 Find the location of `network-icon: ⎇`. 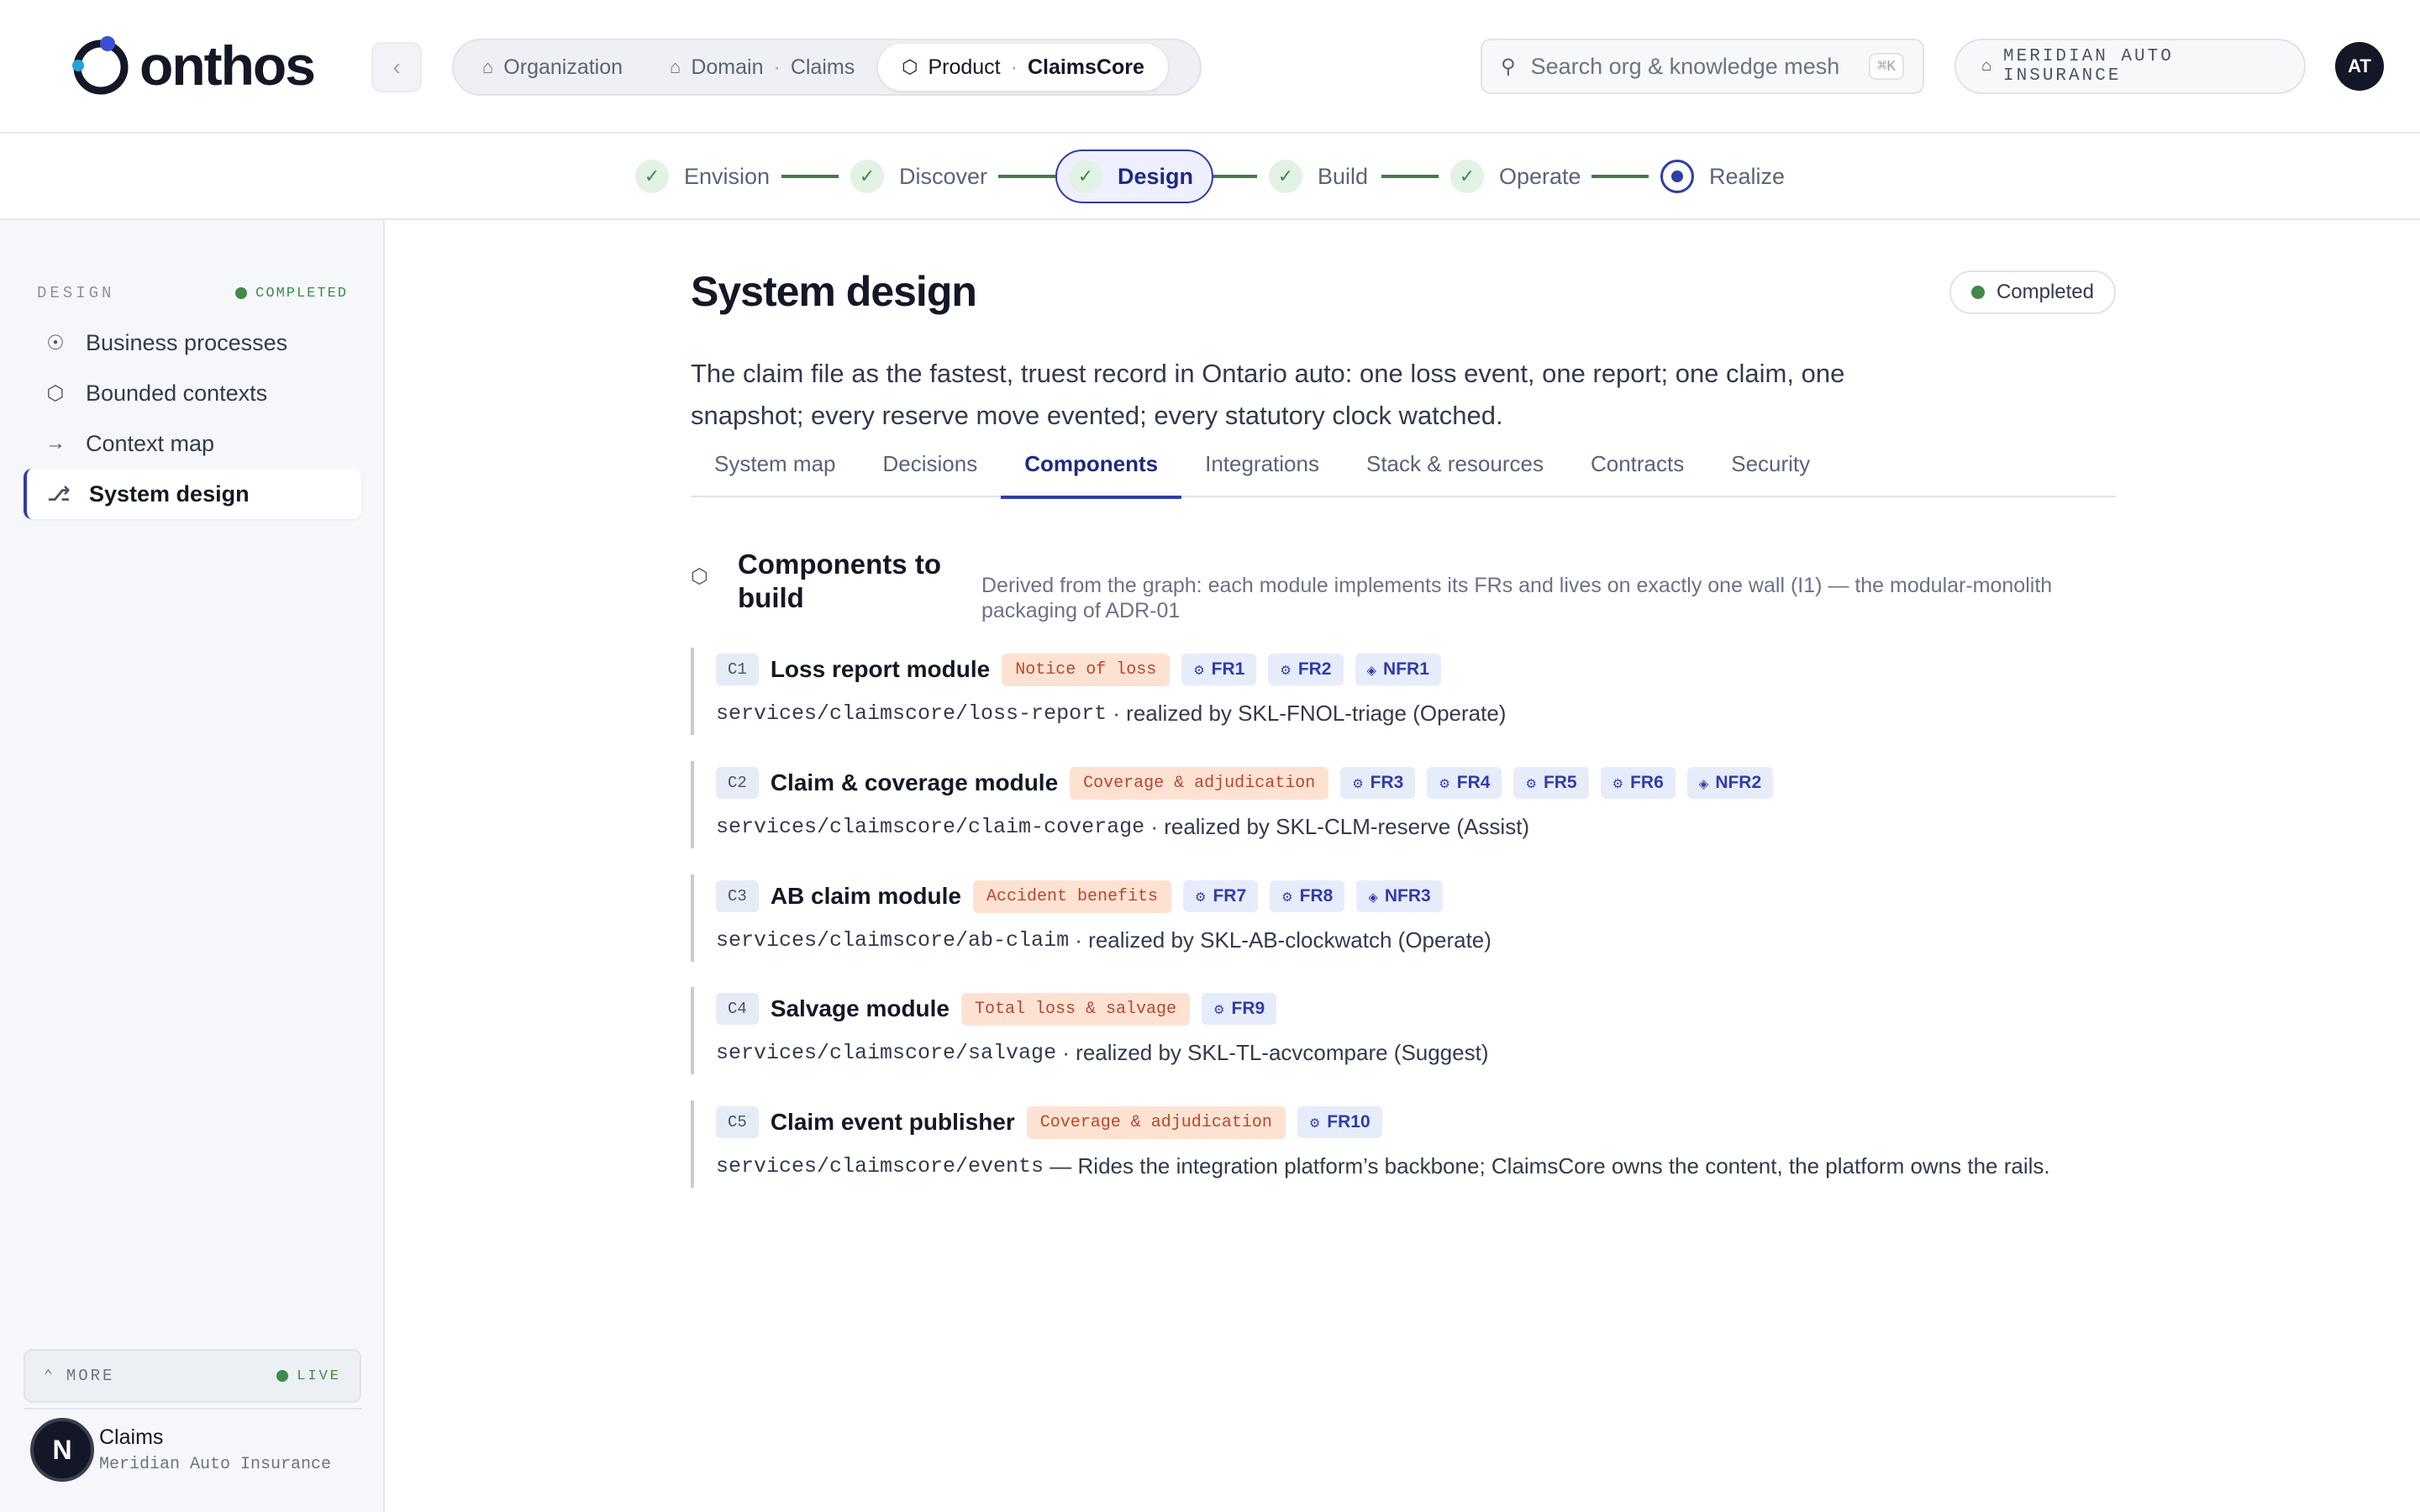

network-icon: ⎇ is located at coordinates (59, 494).